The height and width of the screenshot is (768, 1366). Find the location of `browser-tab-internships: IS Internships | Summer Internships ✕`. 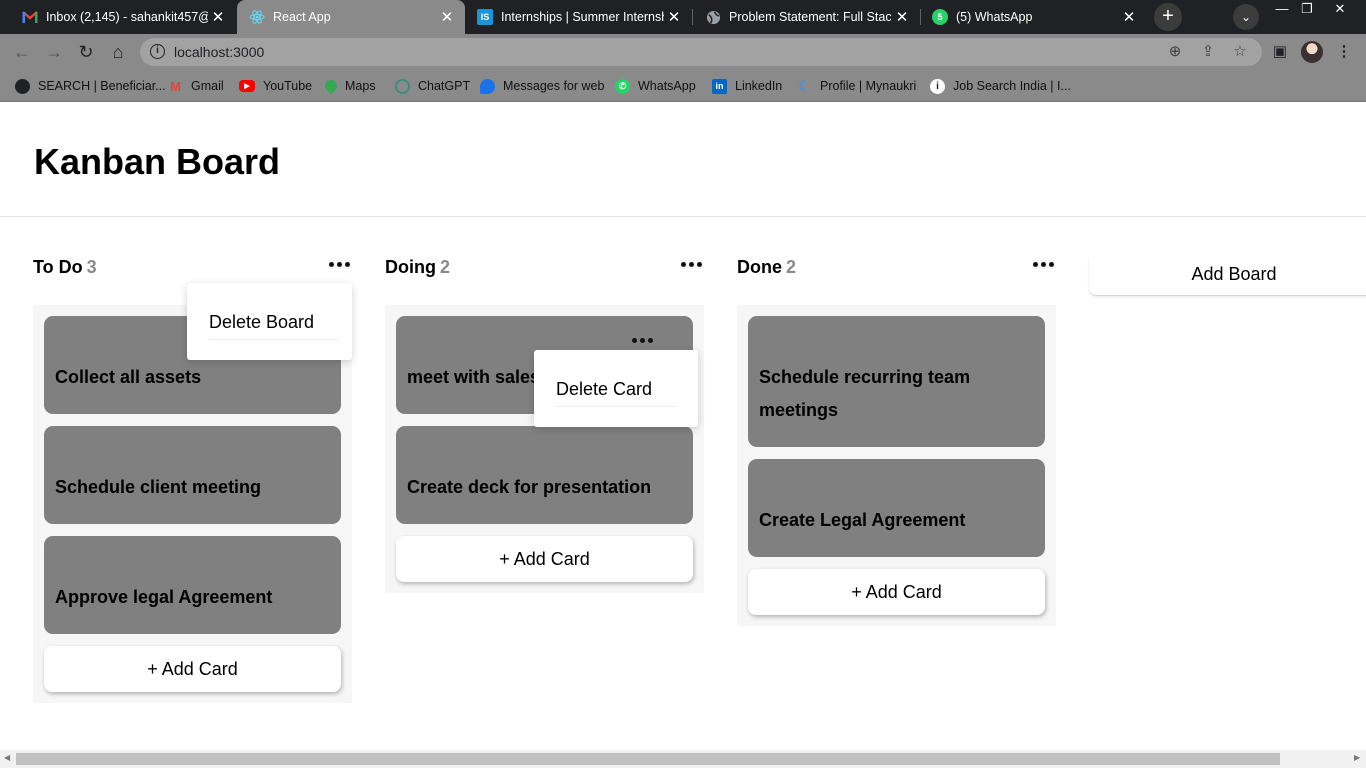

browser-tab-internships: IS Internships | Summer Internships ✕ is located at coordinates (578, 17).